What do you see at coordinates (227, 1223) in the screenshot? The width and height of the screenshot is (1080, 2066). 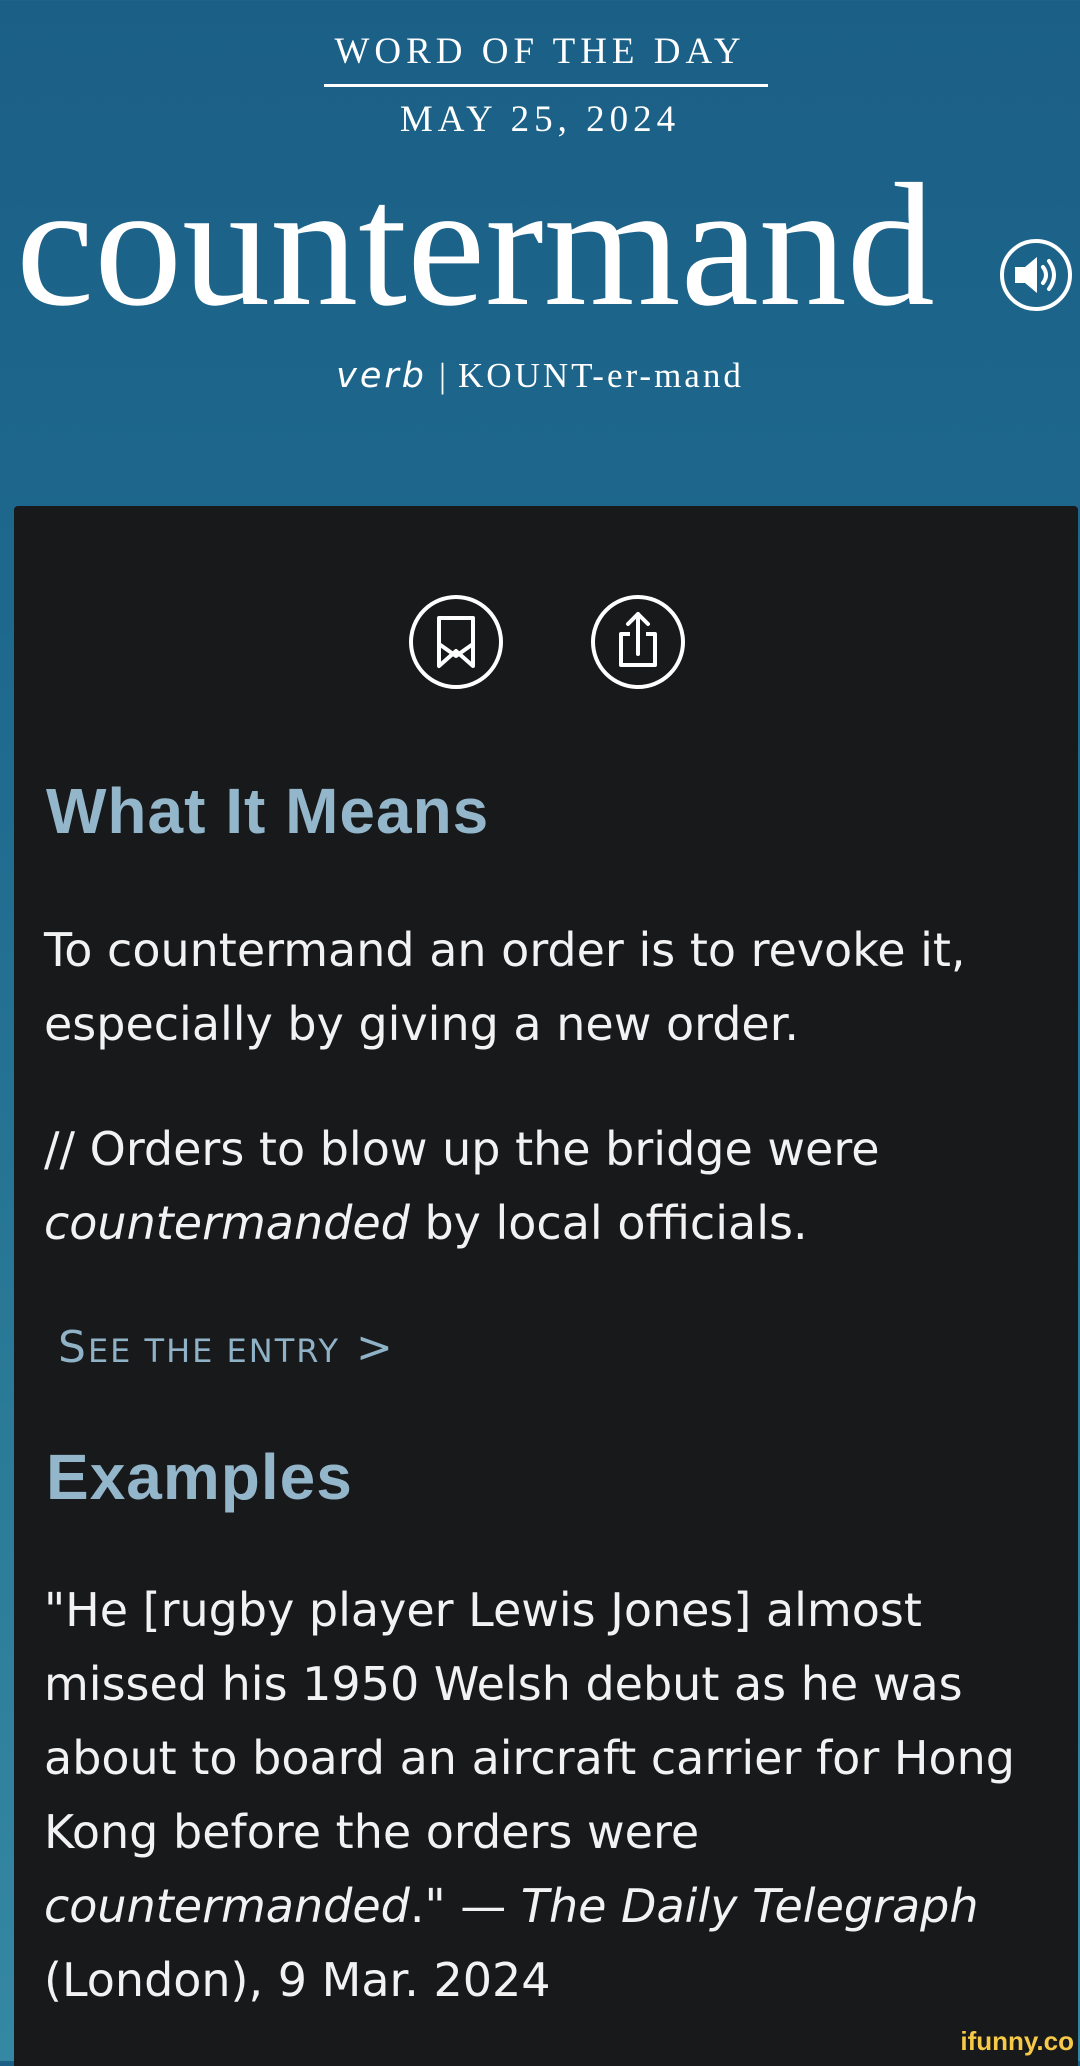 I see `usage-italic-word: countermanded` at bounding box center [227, 1223].